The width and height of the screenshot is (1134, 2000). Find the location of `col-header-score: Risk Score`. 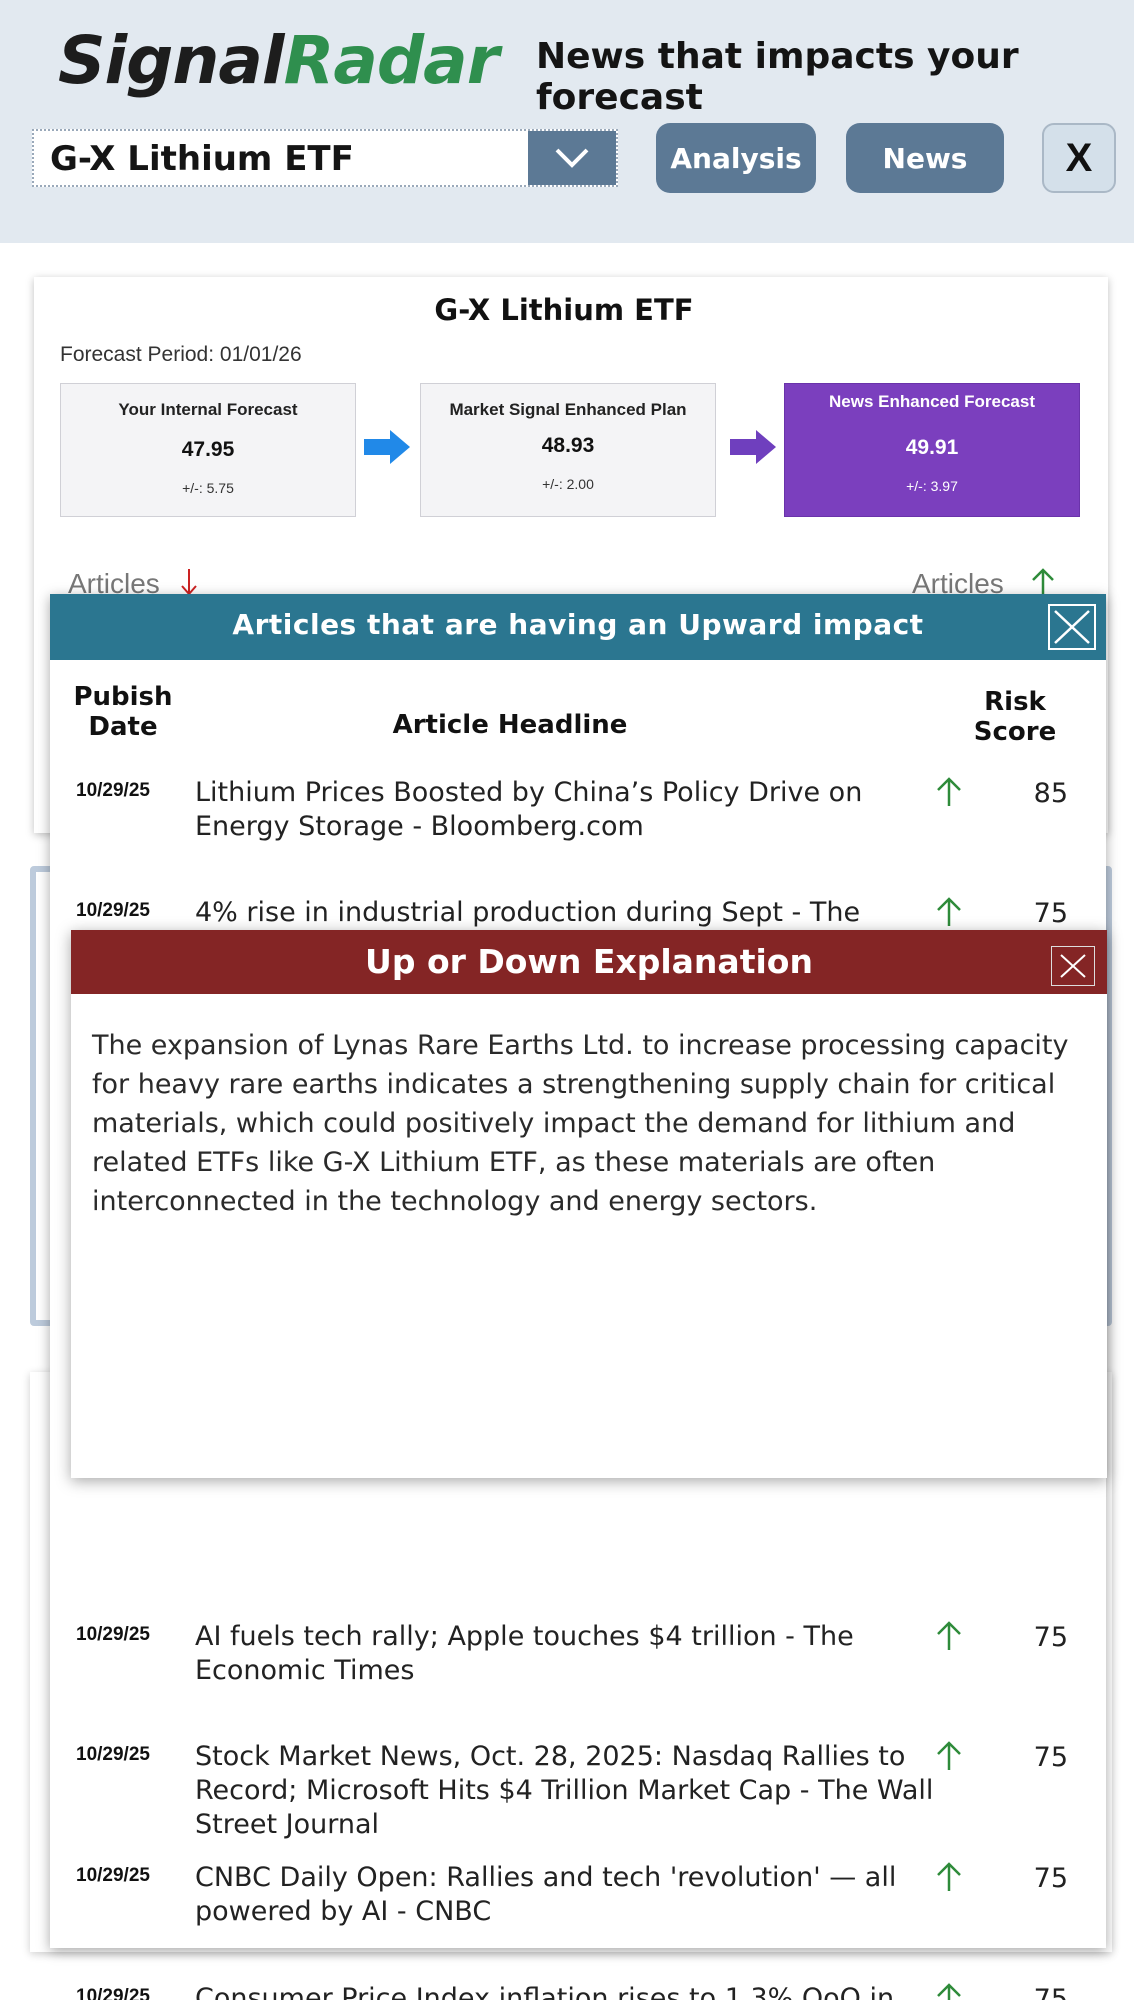

col-header-score: Risk Score is located at coordinates (1015, 717).